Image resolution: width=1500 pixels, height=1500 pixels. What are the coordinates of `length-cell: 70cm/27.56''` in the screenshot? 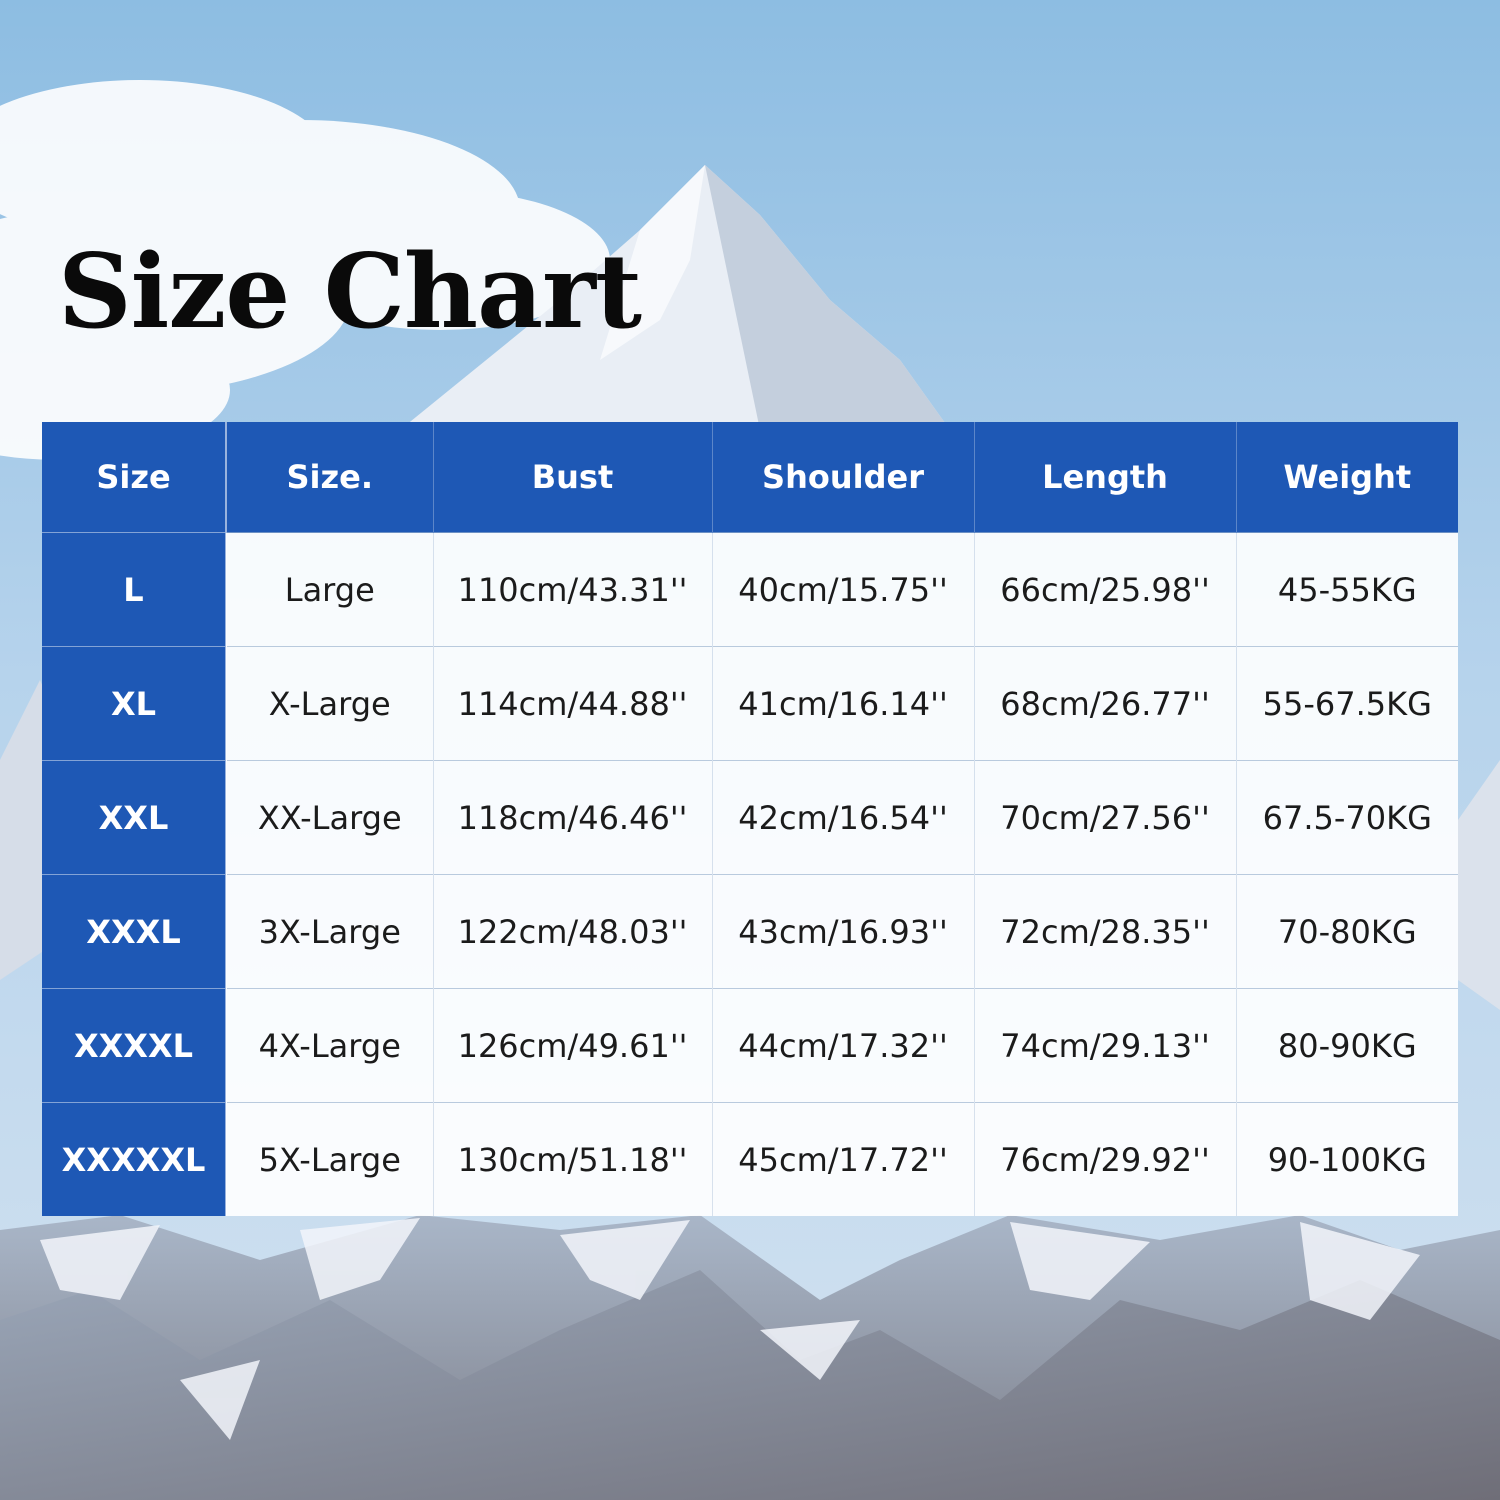 It's located at (1105, 817).